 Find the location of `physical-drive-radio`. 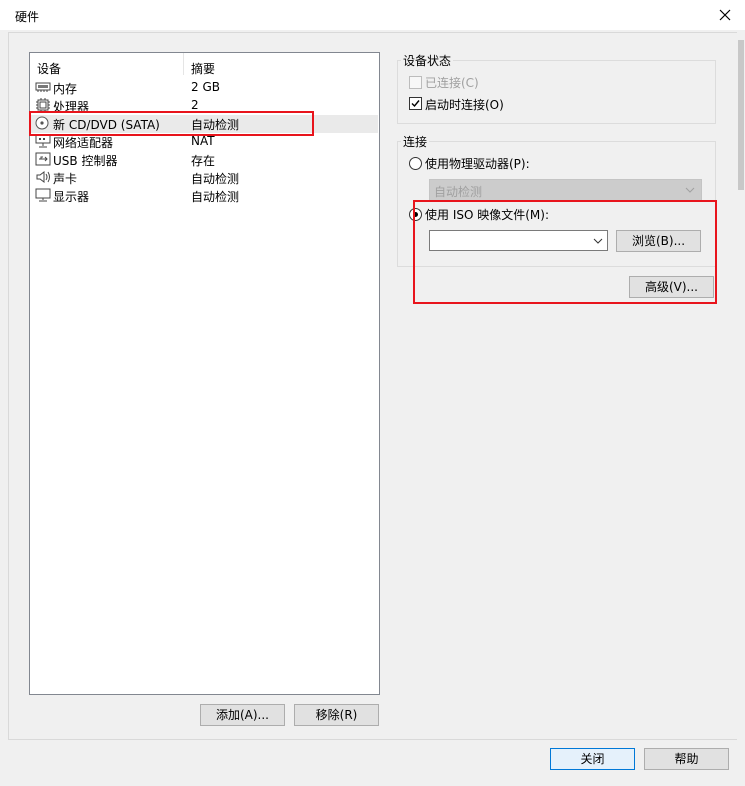

physical-drive-radio is located at coordinates (415, 163).